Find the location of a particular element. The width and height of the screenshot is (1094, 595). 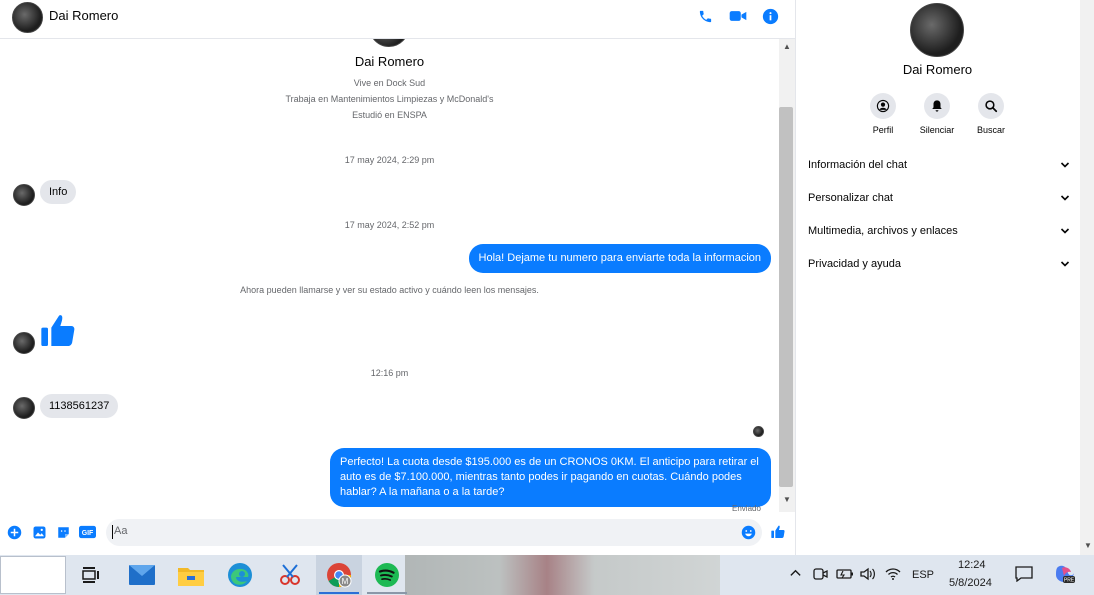

section-customize-chat: Personalizar chat is located at coordinates (939, 198).